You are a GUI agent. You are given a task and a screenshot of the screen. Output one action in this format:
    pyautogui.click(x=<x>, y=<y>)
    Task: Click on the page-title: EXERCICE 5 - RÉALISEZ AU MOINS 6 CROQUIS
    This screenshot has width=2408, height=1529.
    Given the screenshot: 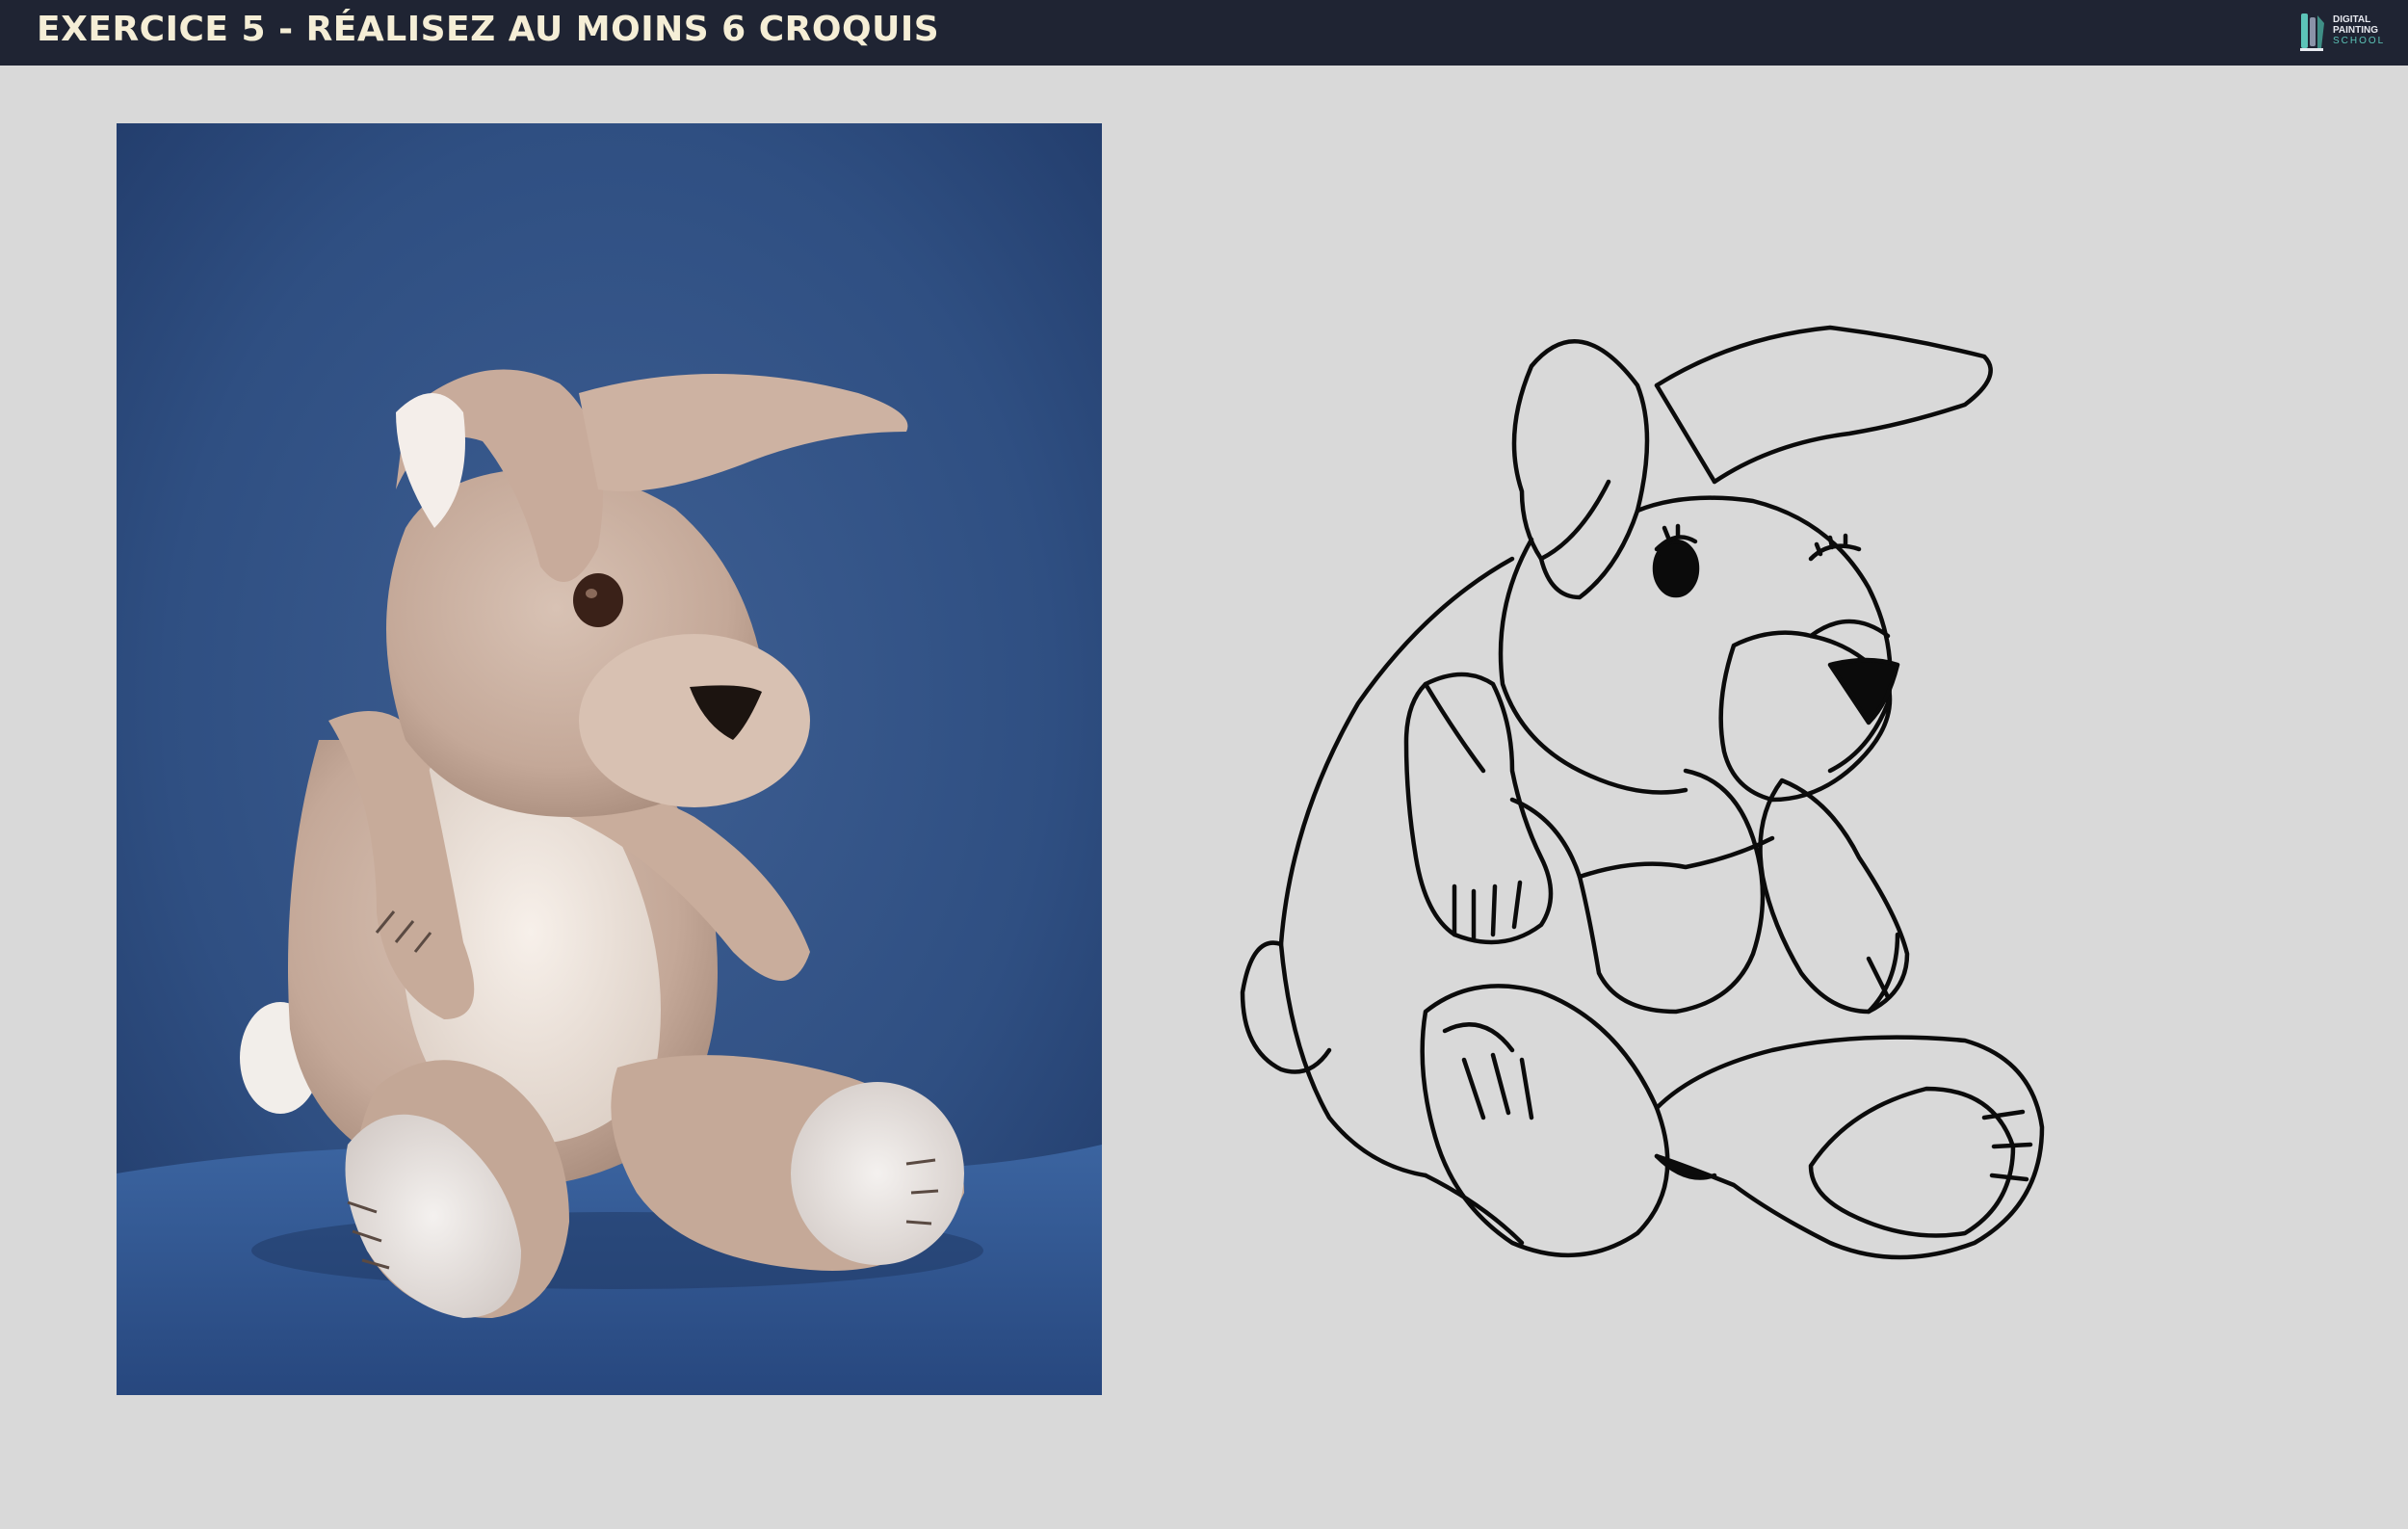 What is the action you would take?
    pyautogui.click(x=488, y=30)
    